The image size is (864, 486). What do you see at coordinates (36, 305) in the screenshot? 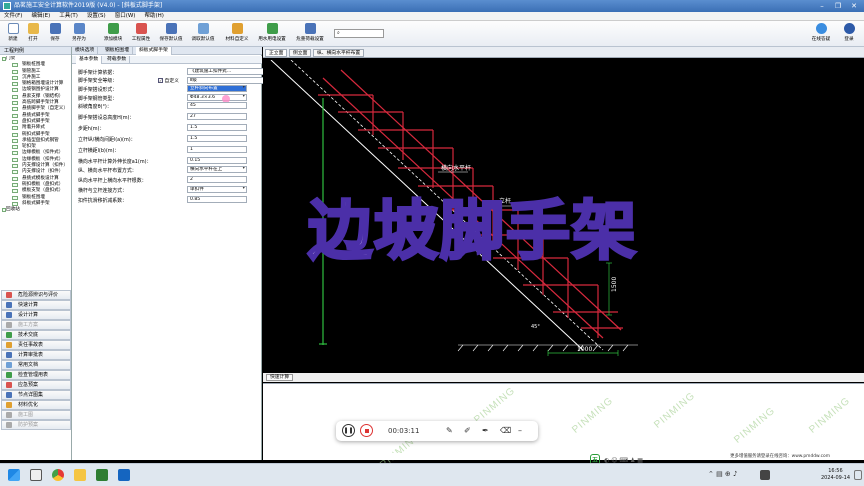
I see `quick-calc-nav-button: 快速计算` at bounding box center [36, 305].